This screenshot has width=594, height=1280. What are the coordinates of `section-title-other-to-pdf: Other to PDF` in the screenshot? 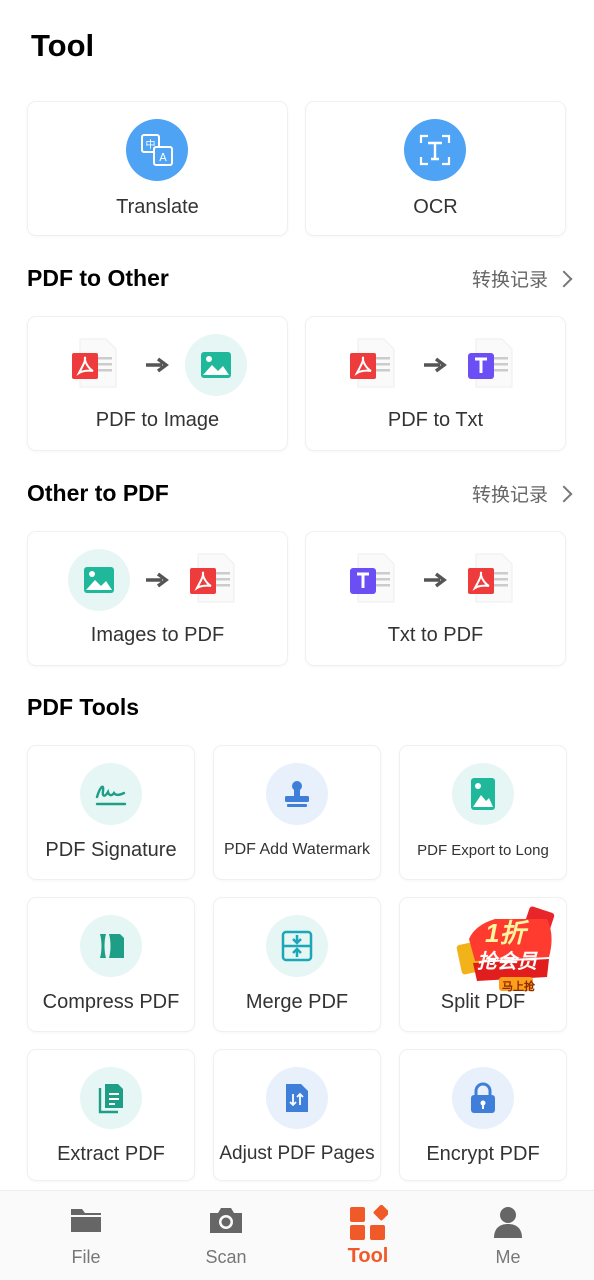 It's located at (98, 493).